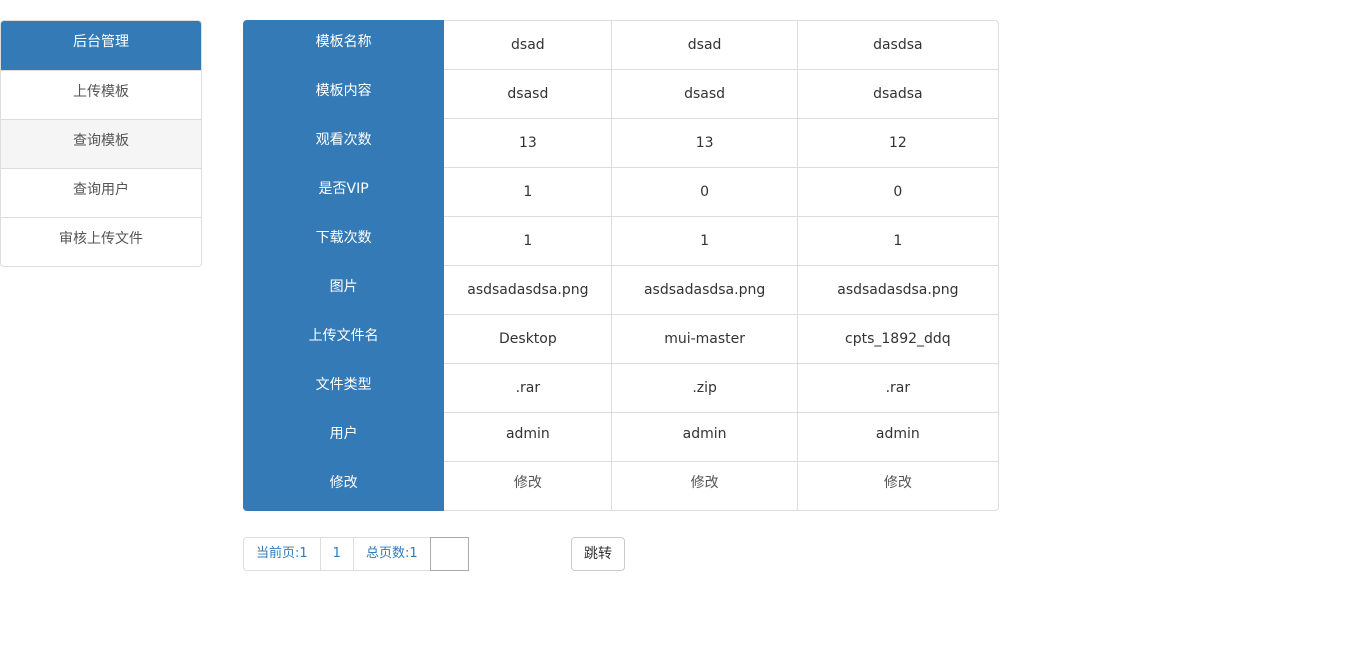  Describe the element at coordinates (344, 143) in the screenshot. I see `row-header: 观看次数` at that location.